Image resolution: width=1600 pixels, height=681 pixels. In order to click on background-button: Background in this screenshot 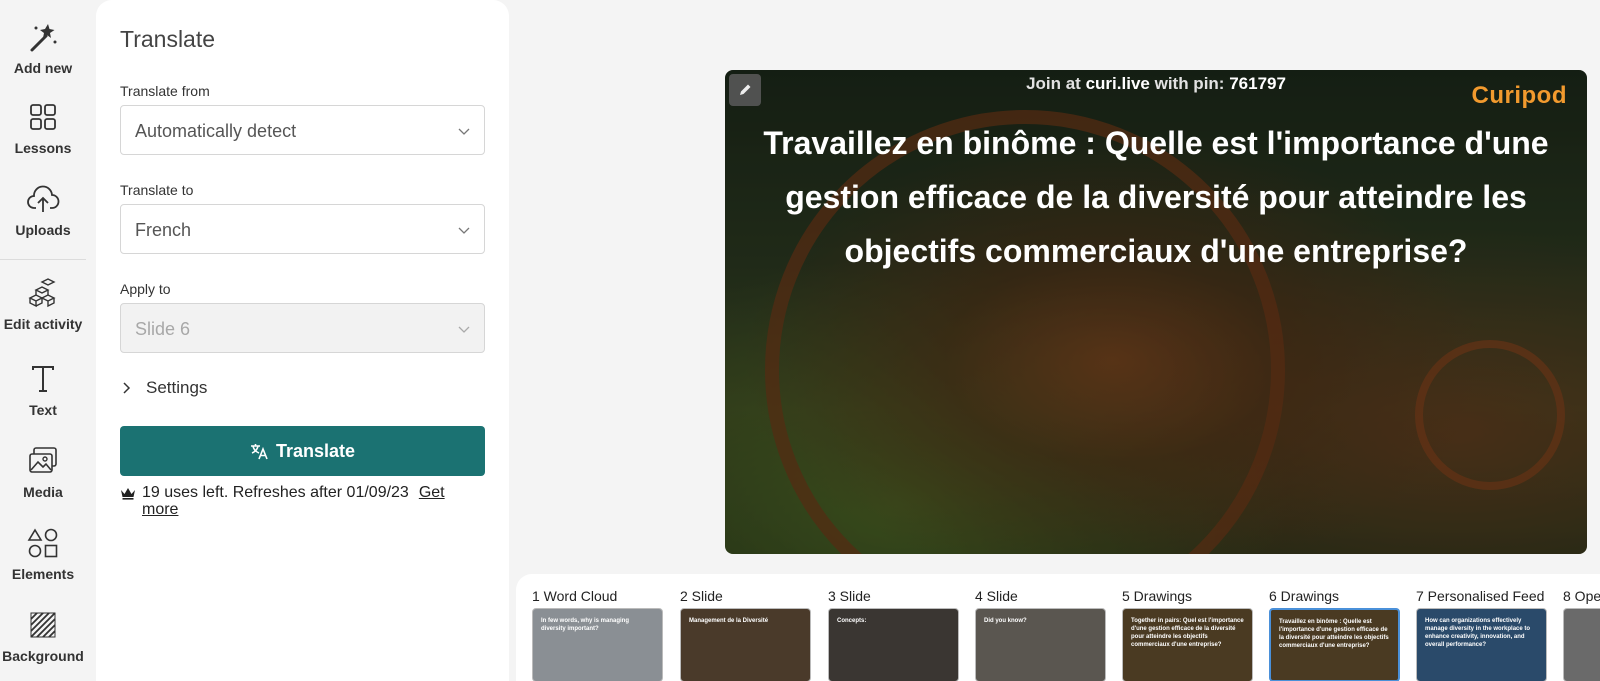, I will do `click(43, 636)`.